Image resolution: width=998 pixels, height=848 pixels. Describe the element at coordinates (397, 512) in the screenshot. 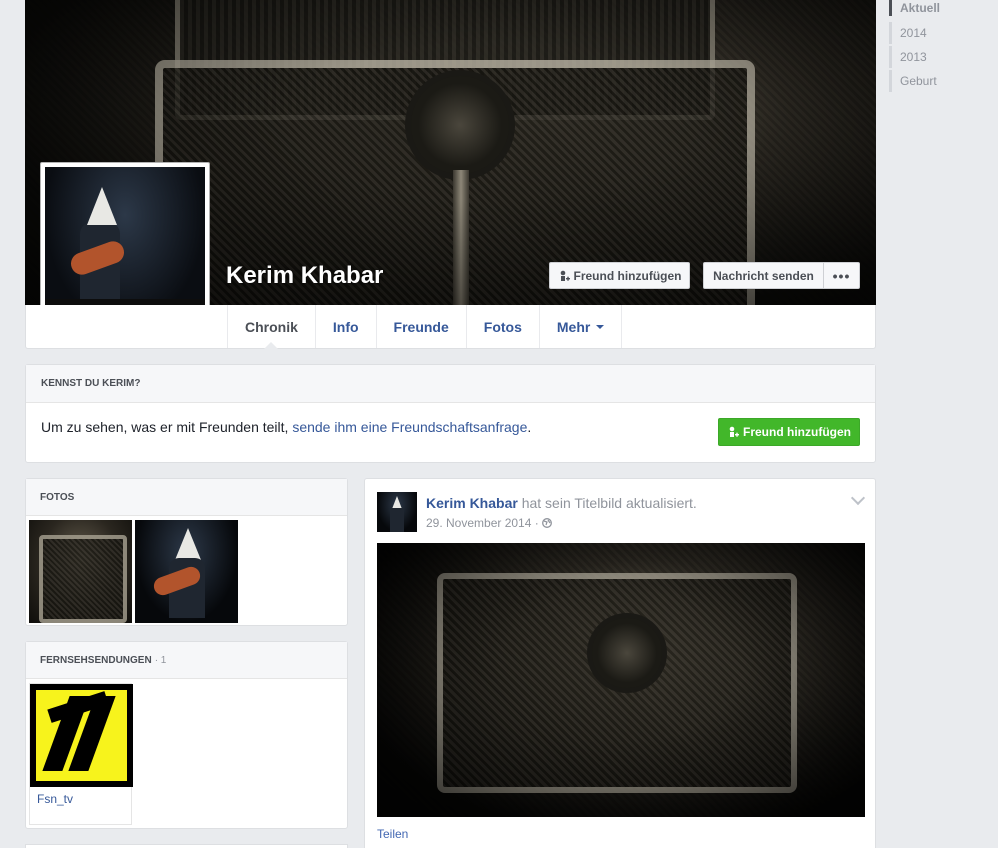

I see `post-author-avatar` at that location.